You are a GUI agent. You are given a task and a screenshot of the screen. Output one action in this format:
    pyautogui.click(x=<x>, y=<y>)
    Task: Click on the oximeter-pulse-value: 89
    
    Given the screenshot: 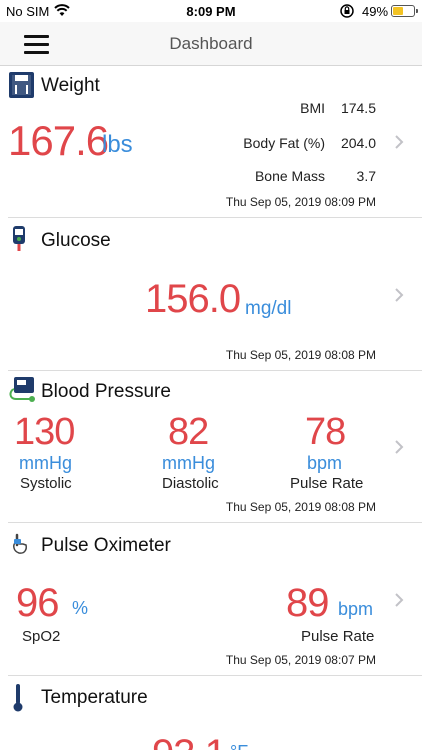 What is the action you would take?
    pyautogui.click(x=307, y=603)
    